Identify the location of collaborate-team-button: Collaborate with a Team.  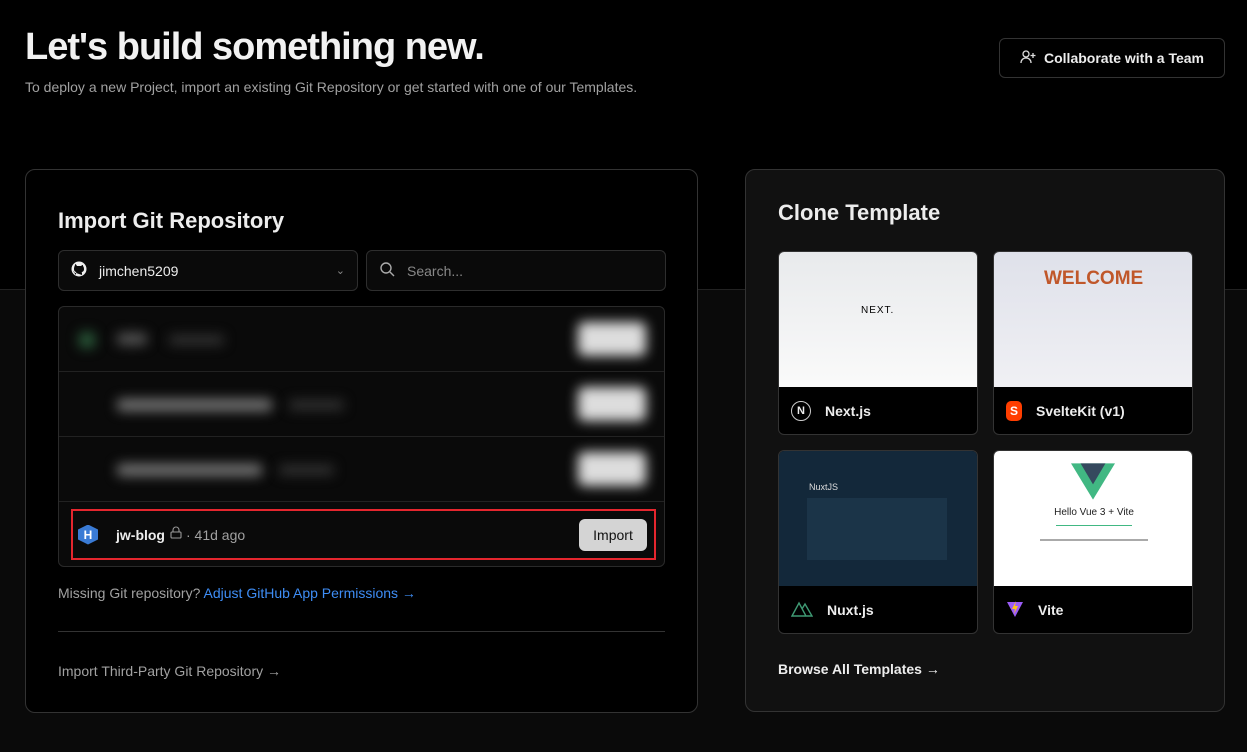
(1112, 58).